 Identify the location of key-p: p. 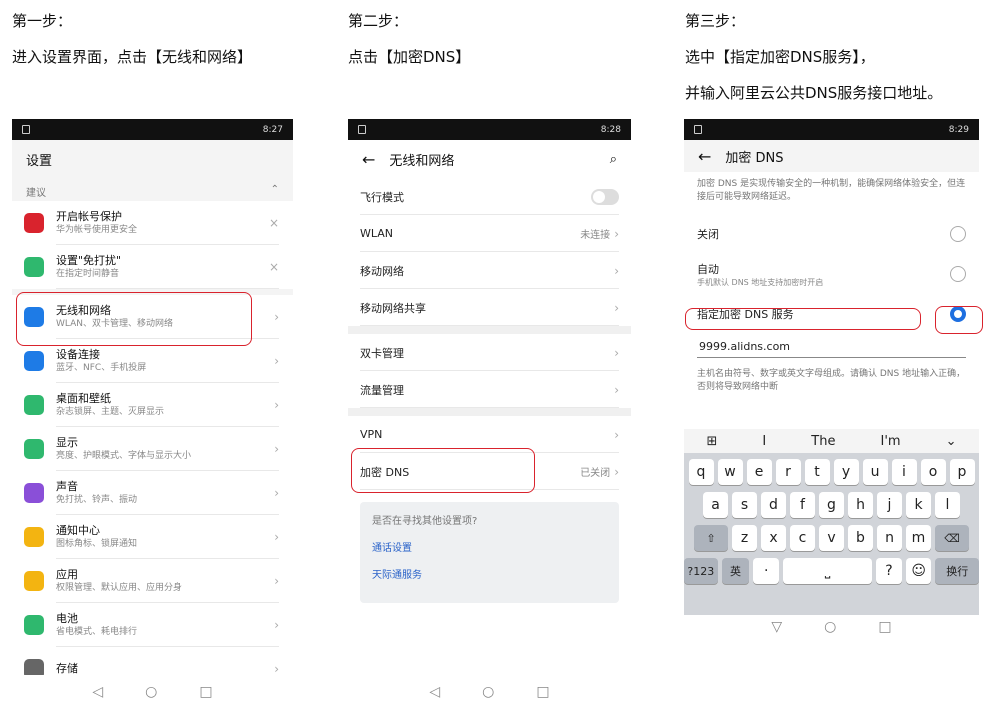
(962, 472).